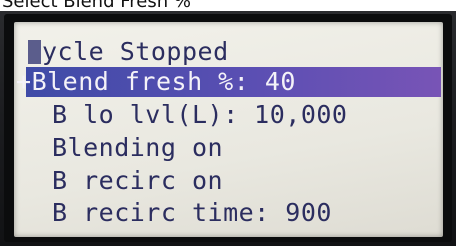 The height and width of the screenshot is (246, 456). I want to click on menu-item-label: Blending on, so click(138, 147).